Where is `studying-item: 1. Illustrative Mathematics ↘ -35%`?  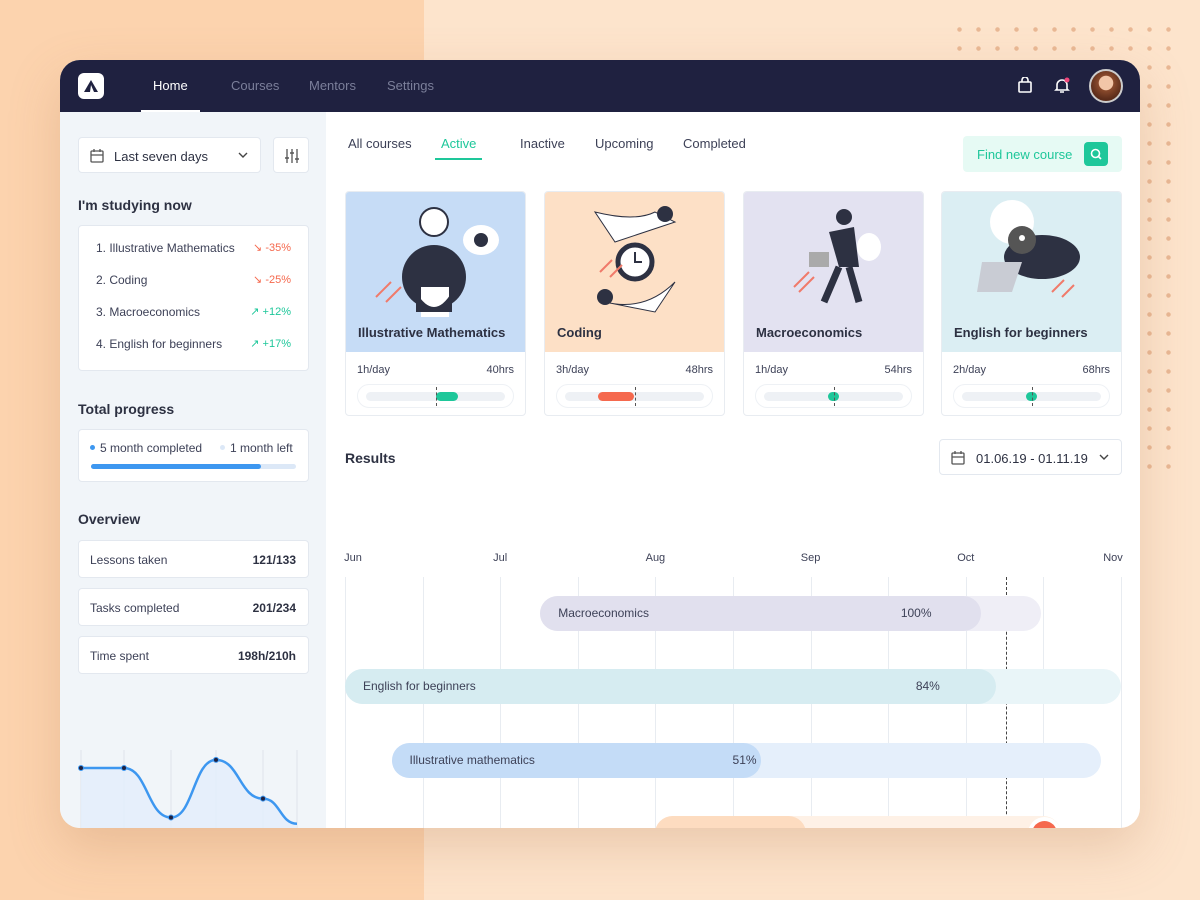 studying-item: 1. Illustrative Mathematics ↘ -35% is located at coordinates (193, 249).